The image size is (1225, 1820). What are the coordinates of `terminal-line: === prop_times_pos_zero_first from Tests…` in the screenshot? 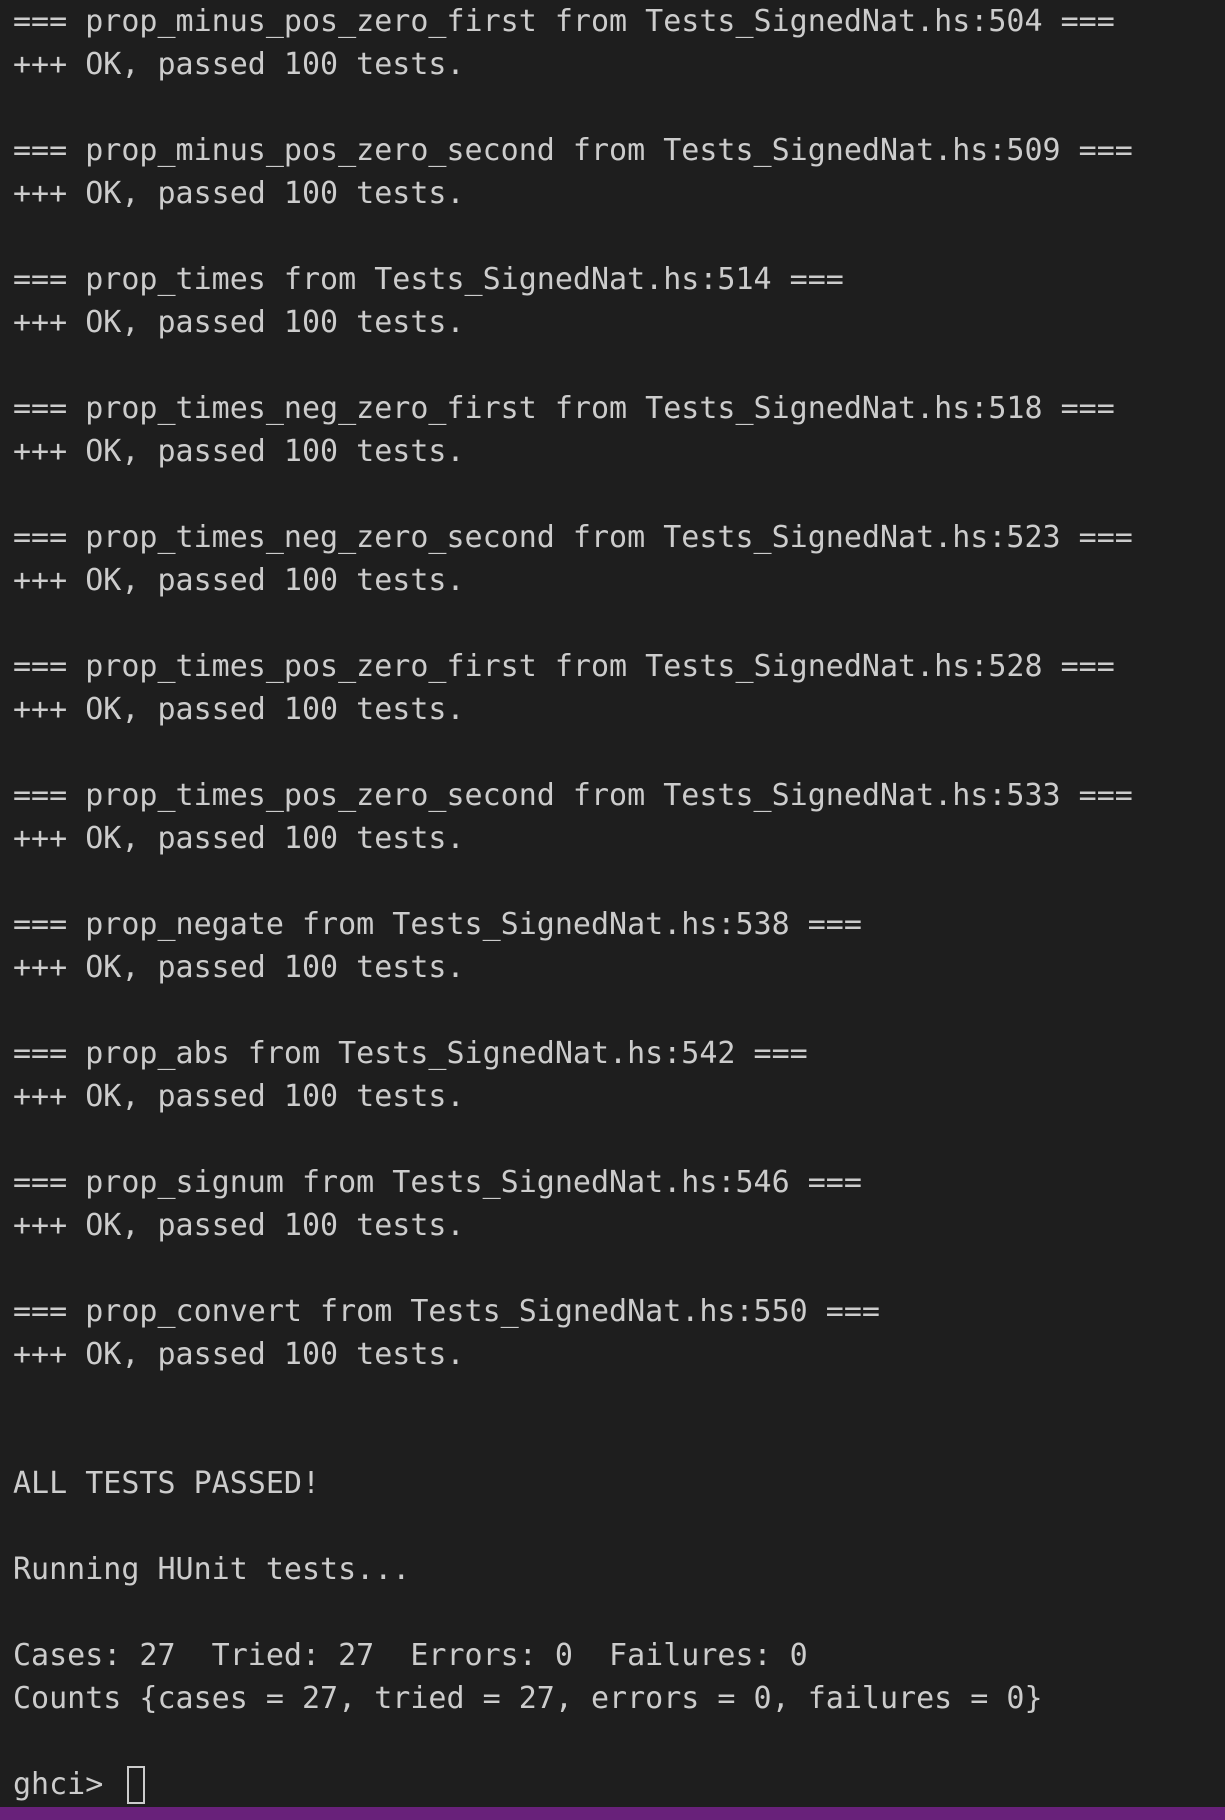 It's located at (564, 666).